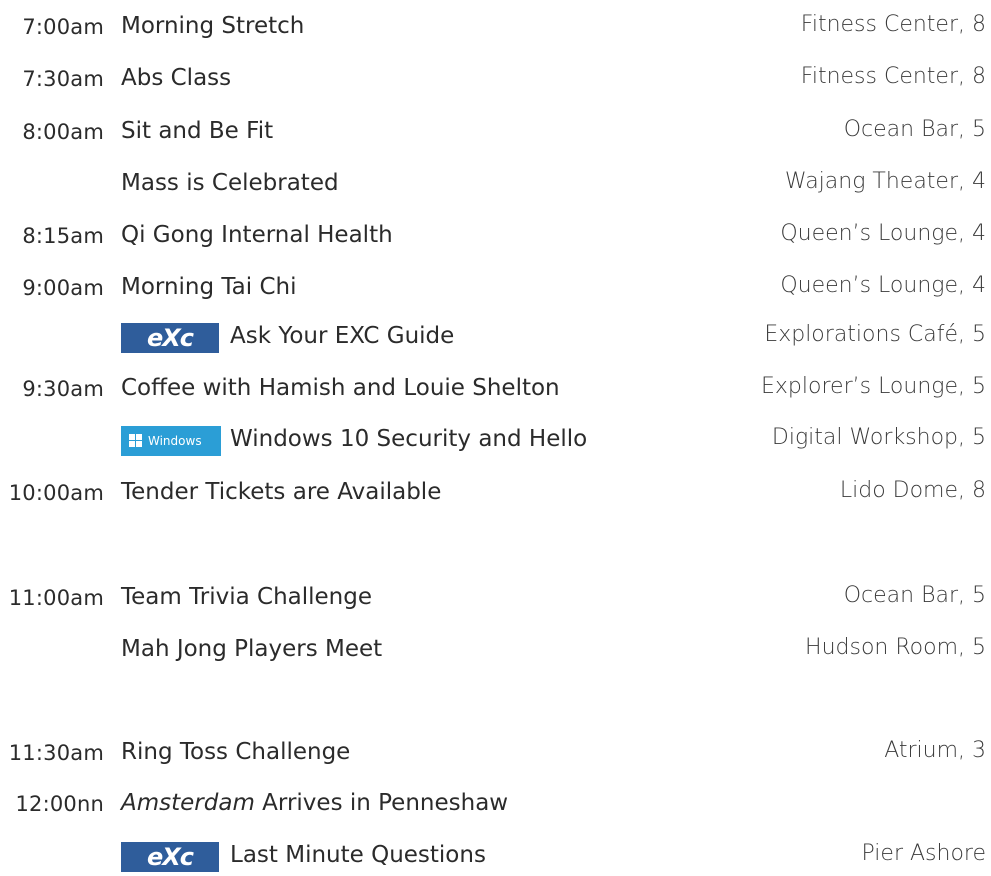 This screenshot has width=991, height=876. I want to click on event-location: Lido Dome, 8, so click(912, 490).